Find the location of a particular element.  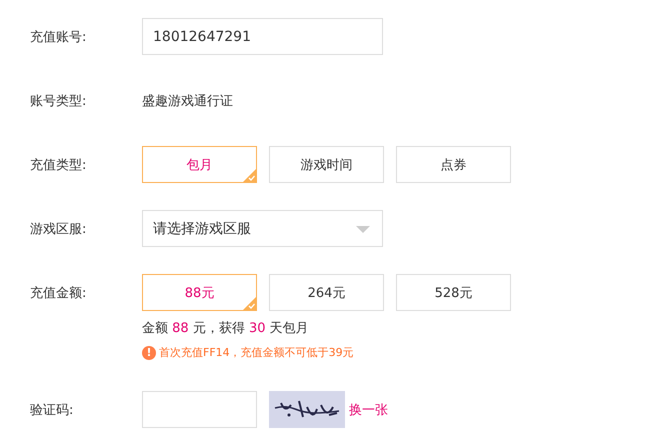

field-label: 充值类型: is located at coordinates (59, 165).